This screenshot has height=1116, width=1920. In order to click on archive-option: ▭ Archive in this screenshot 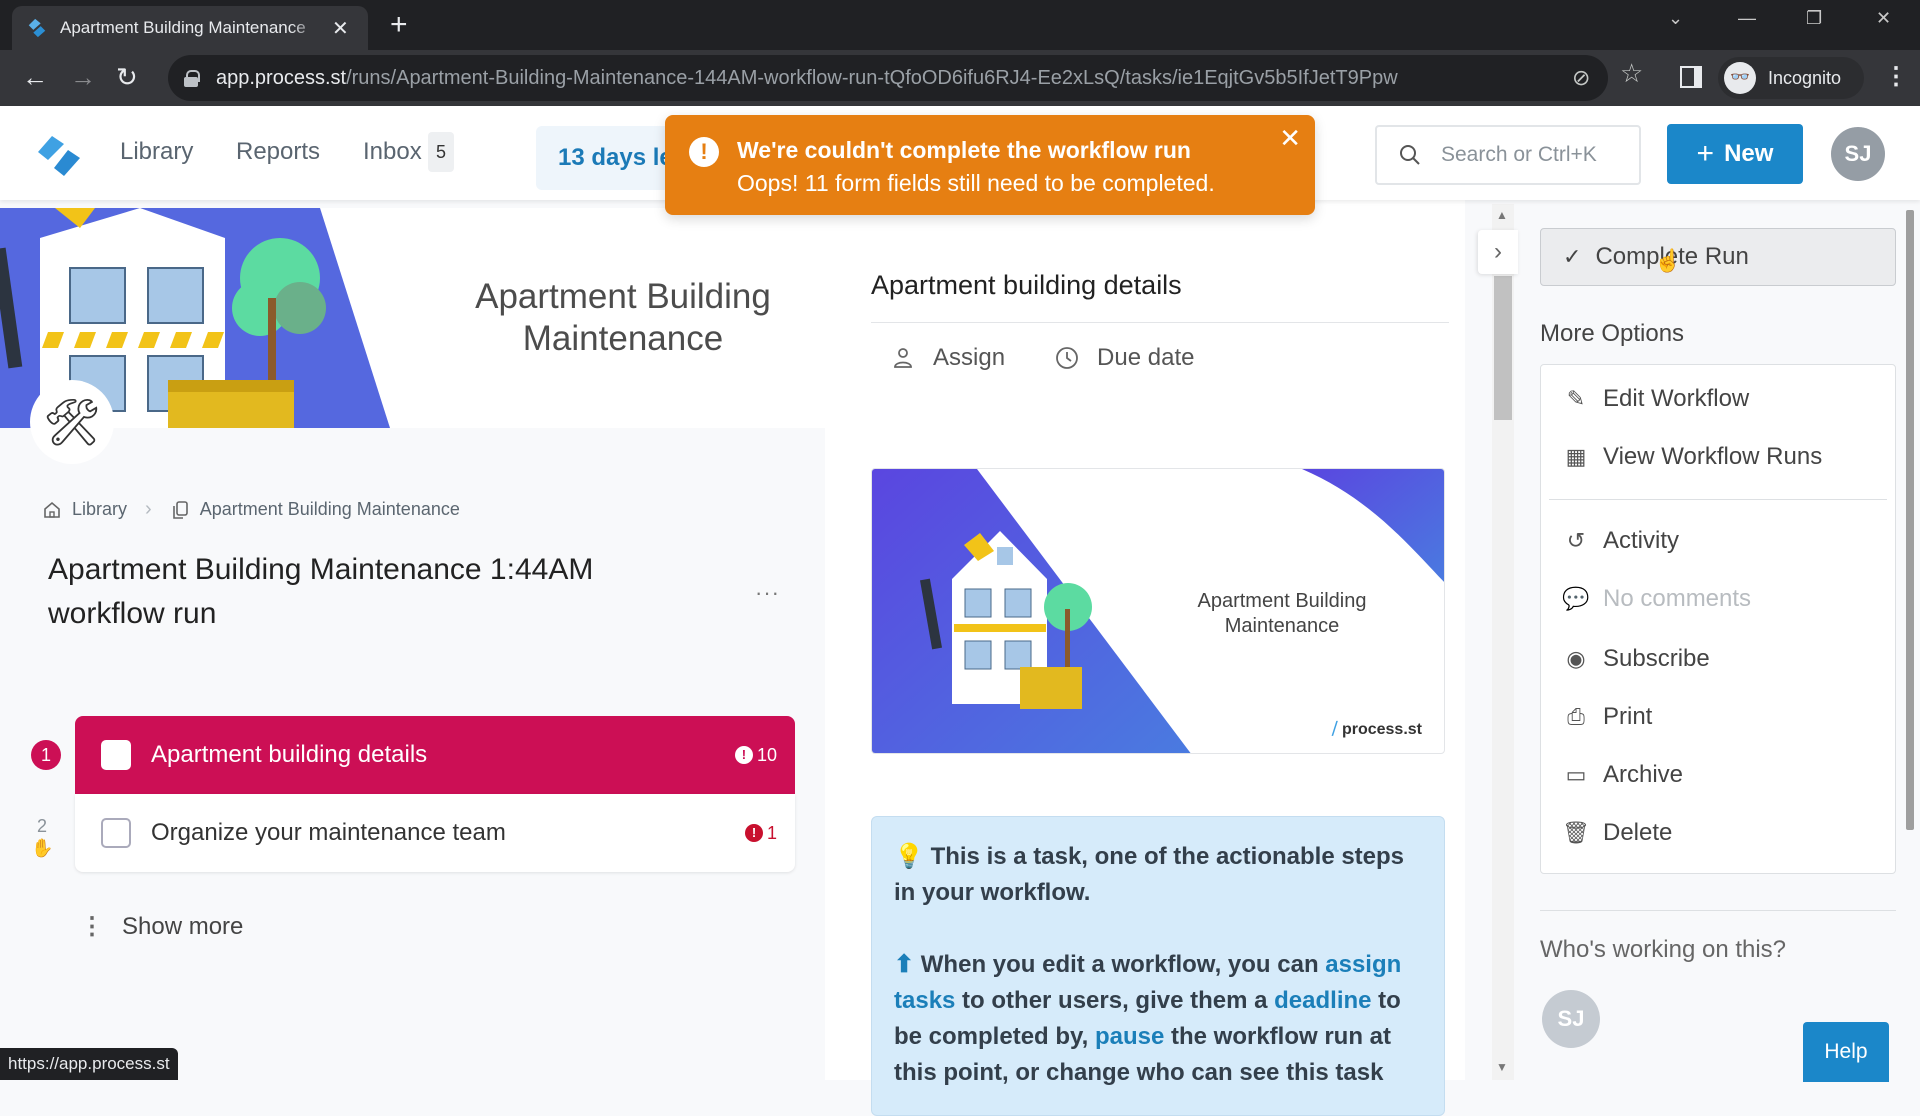, I will do `click(1622, 775)`.